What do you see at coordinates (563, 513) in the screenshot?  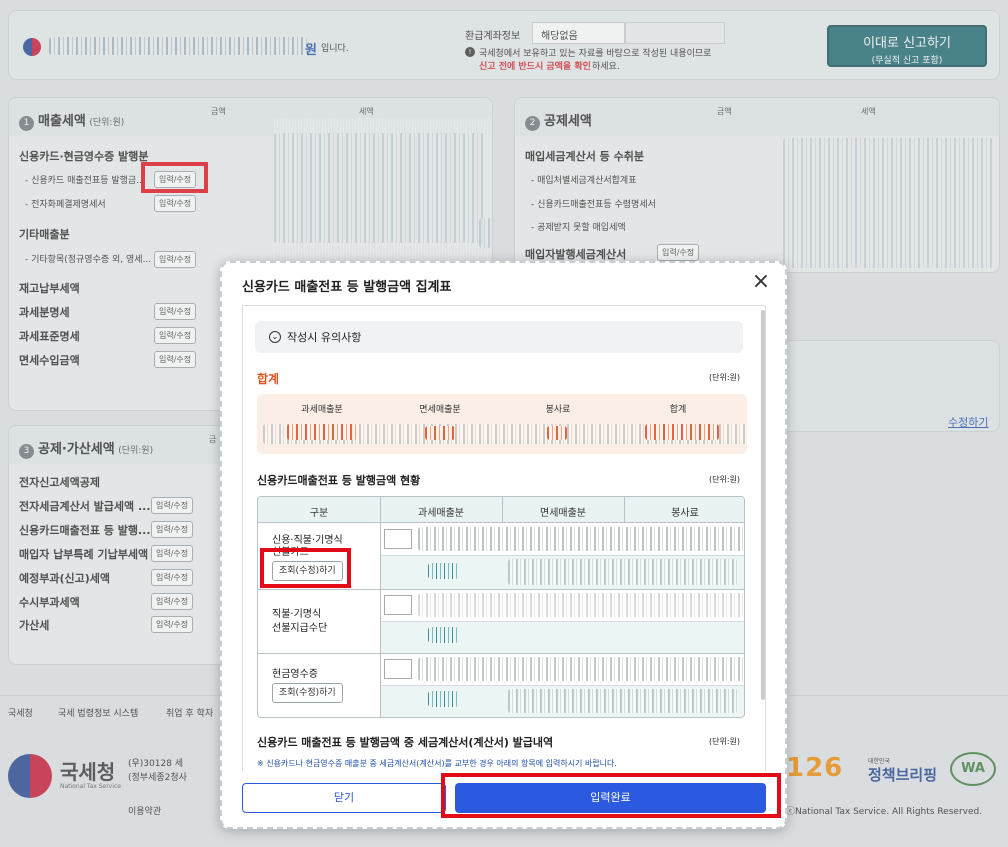 I see `header-exempt: 면세매출분` at bounding box center [563, 513].